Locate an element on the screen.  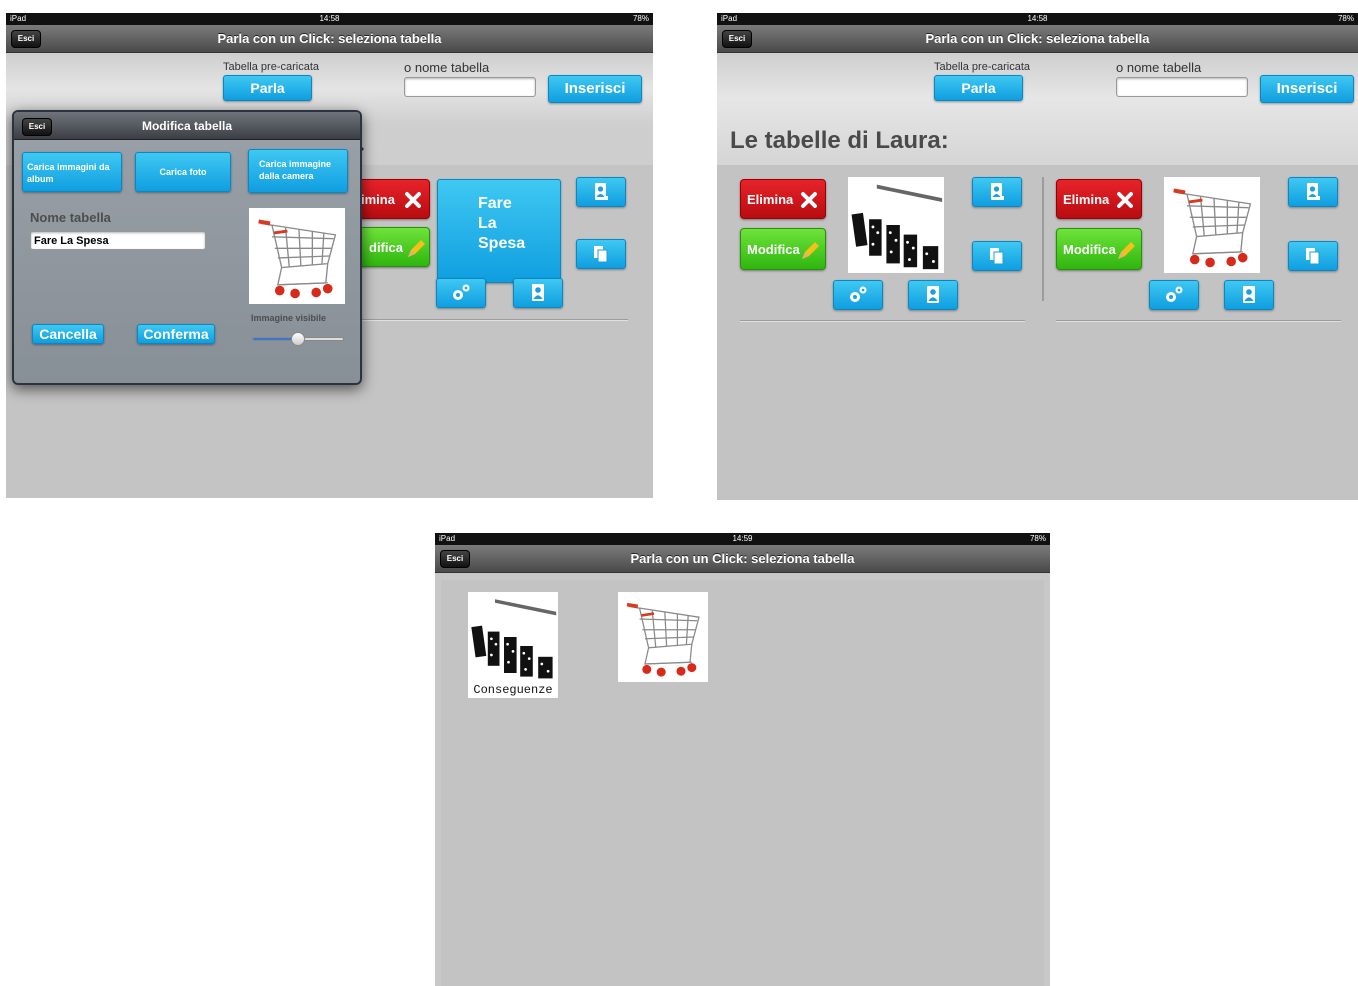
load-album-button: Carica immagini da album is located at coordinates (72, 172).